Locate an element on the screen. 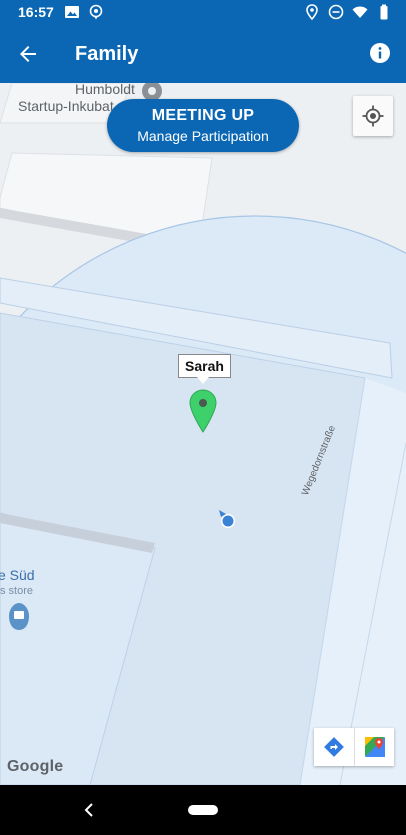 The width and height of the screenshot is (406, 835). my-location-button is located at coordinates (373, 116).